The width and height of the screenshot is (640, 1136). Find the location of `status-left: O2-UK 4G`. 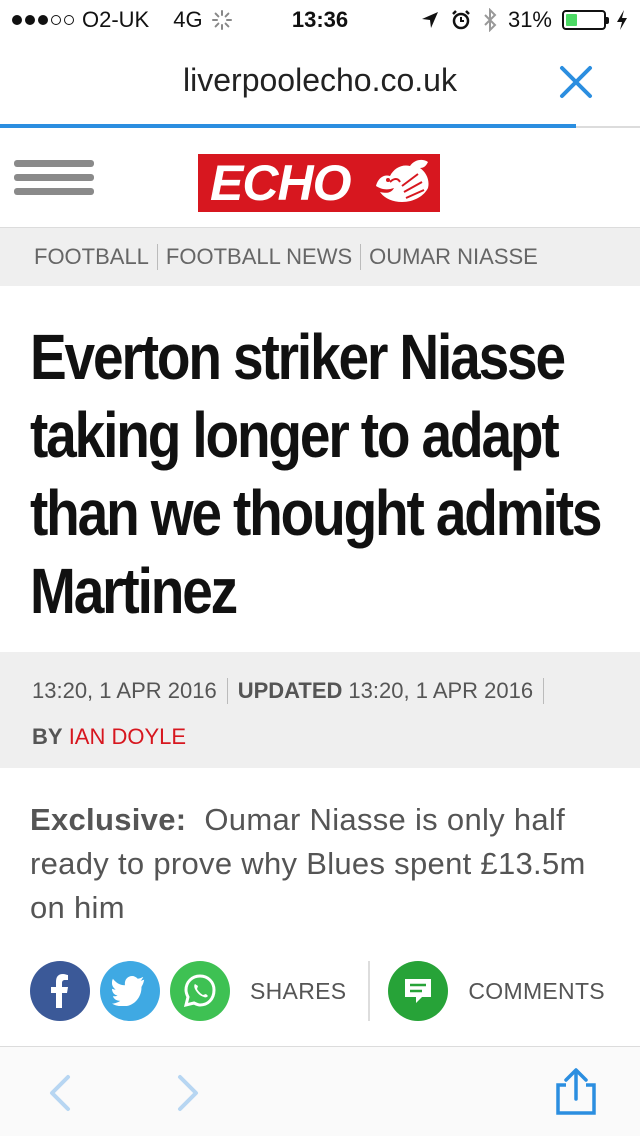

status-left: O2-UK 4G is located at coordinates (142, 20).